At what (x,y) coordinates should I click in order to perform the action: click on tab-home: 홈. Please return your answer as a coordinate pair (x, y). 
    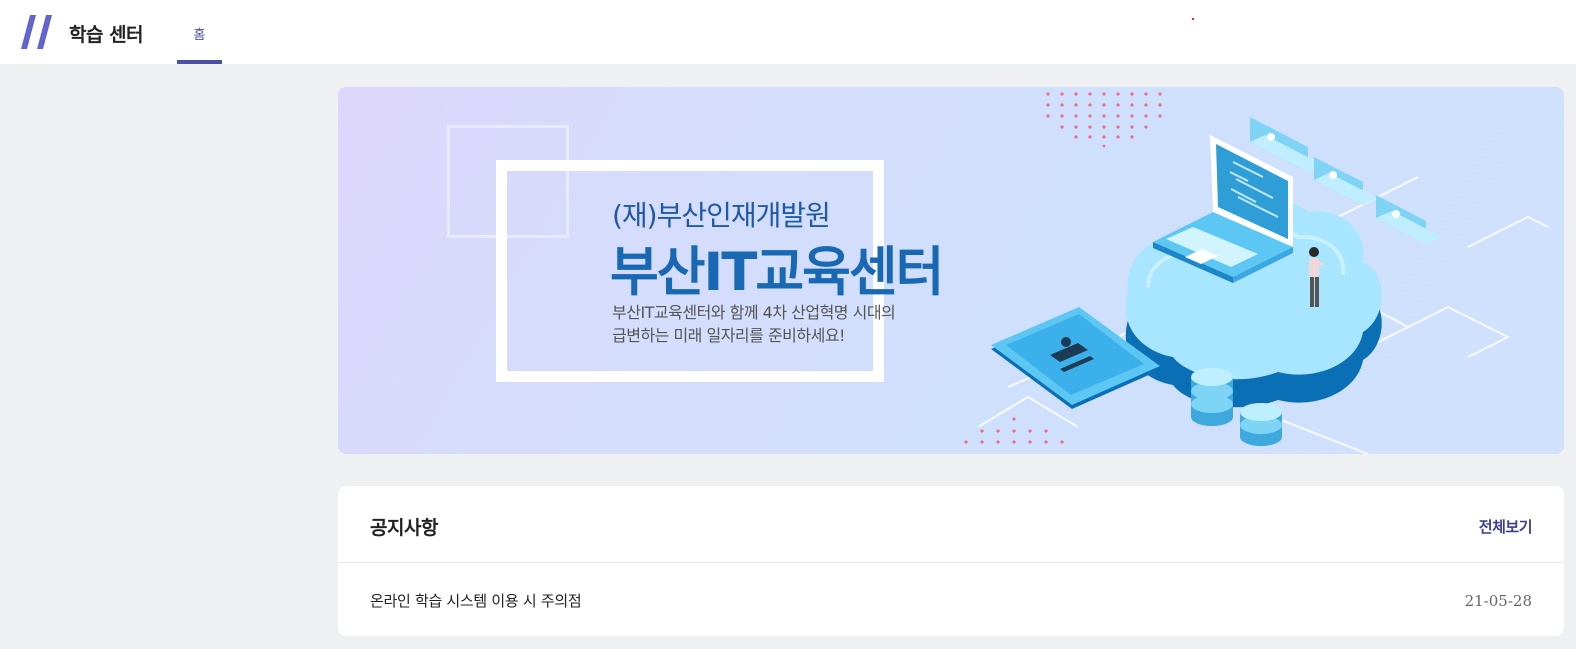
    Looking at the image, I should click on (199, 32).